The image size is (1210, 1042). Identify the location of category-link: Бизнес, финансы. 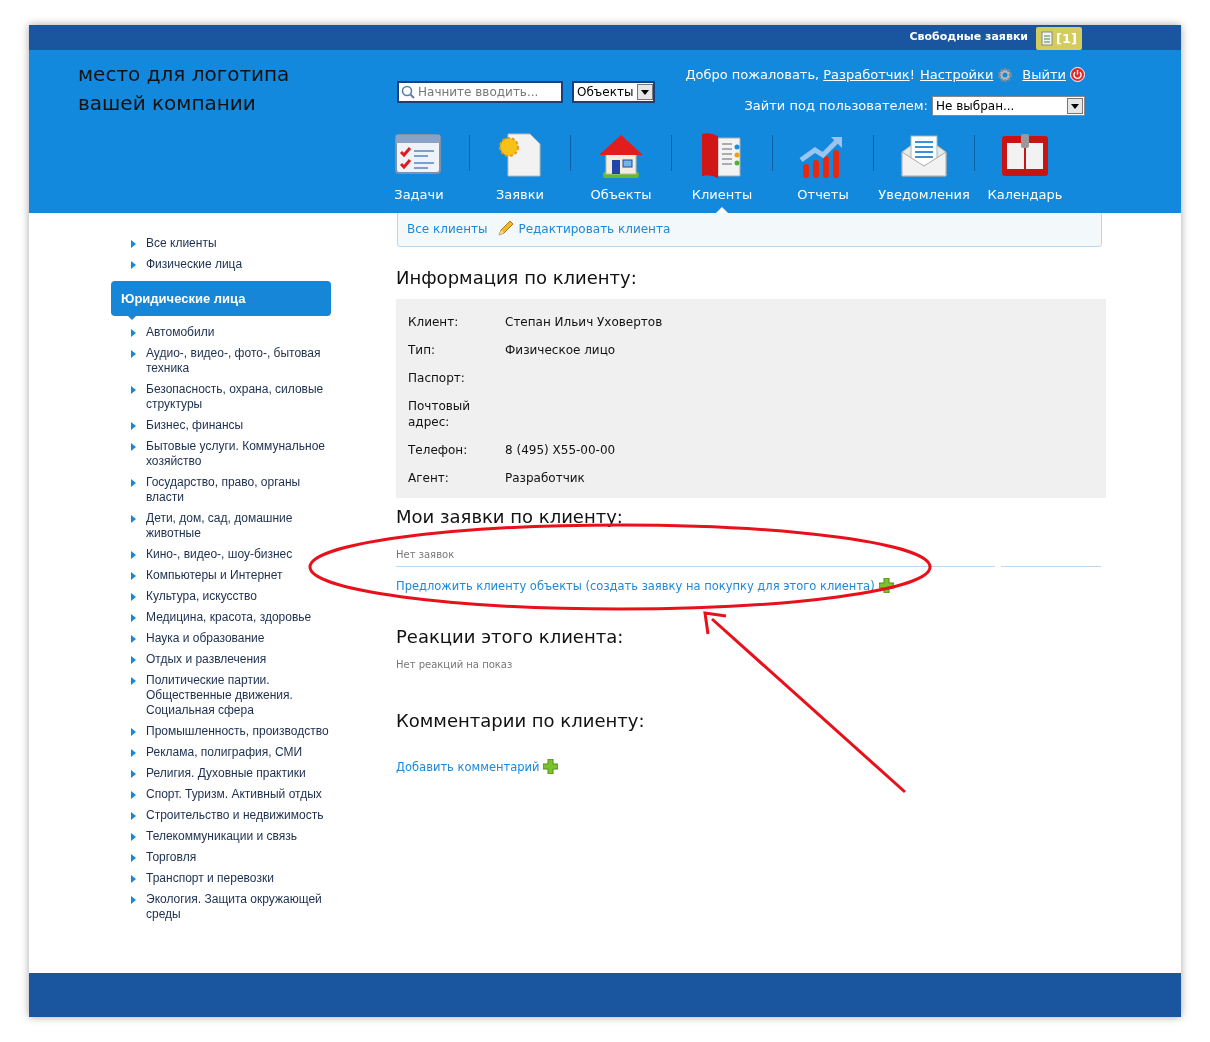
(241, 425).